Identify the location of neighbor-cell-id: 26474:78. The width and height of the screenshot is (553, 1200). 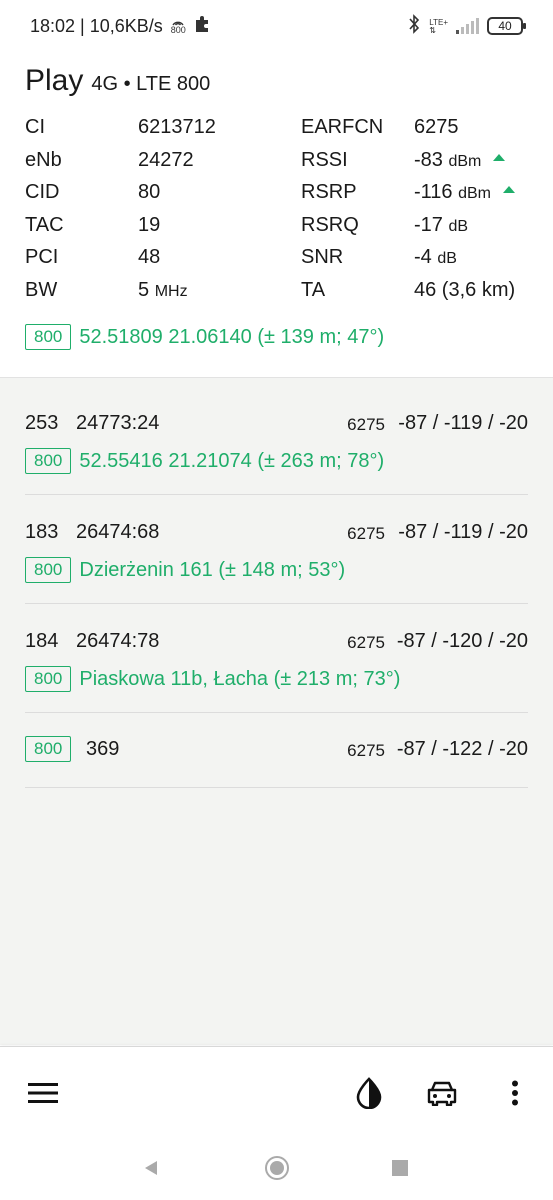
(118, 641).